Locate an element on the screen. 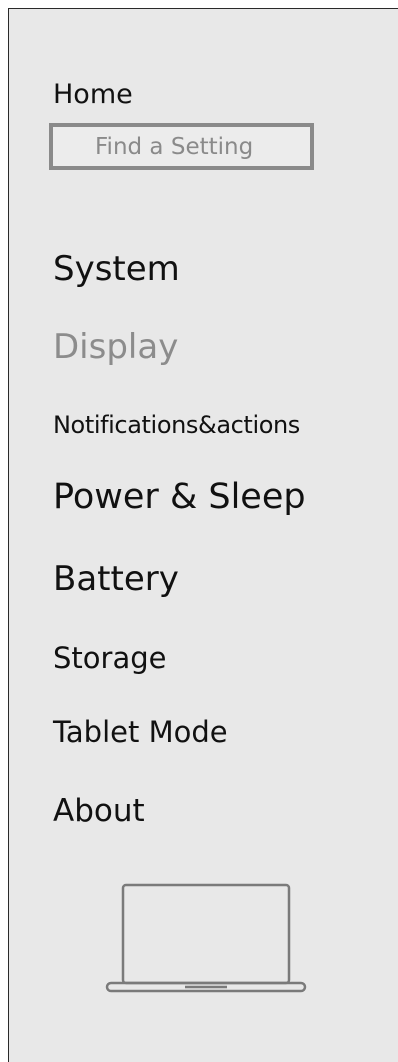  sidebar-item-notifications: Notifications&actions is located at coordinates (176, 425).